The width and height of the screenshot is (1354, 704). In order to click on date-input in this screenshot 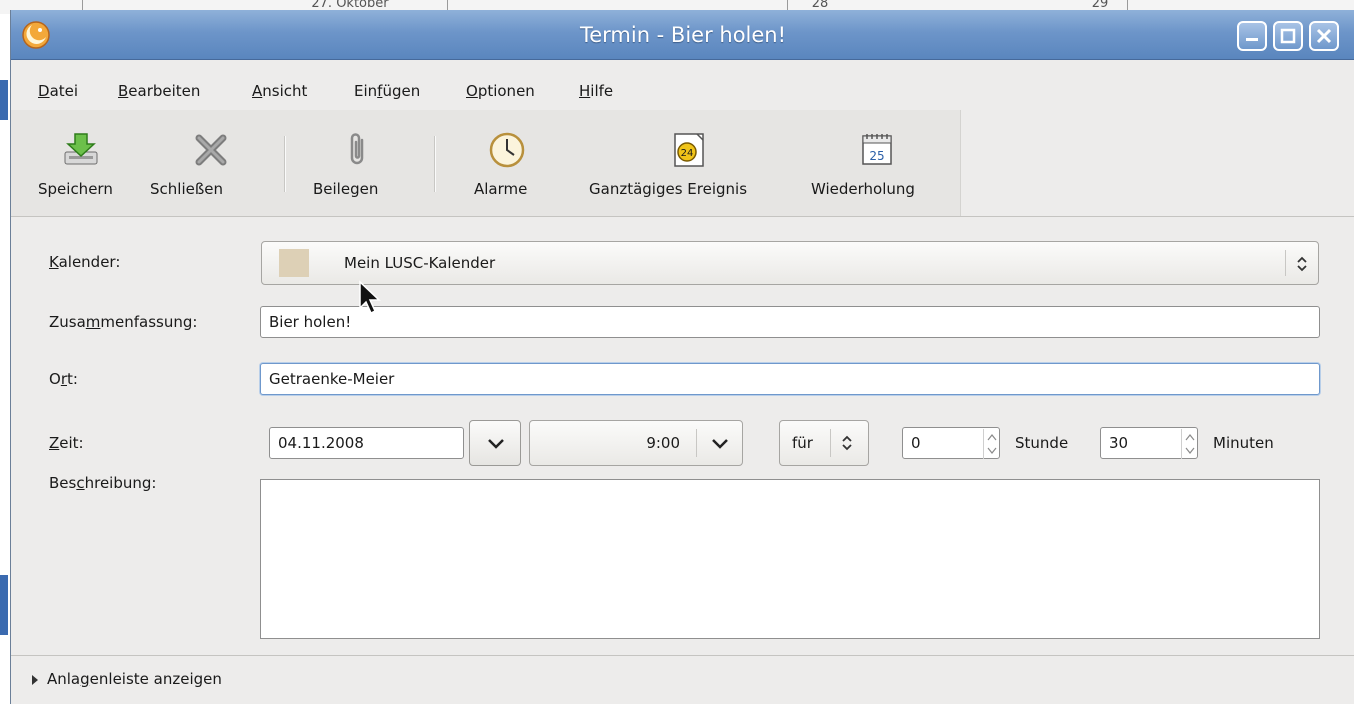, I will do `click(366, 443)`.